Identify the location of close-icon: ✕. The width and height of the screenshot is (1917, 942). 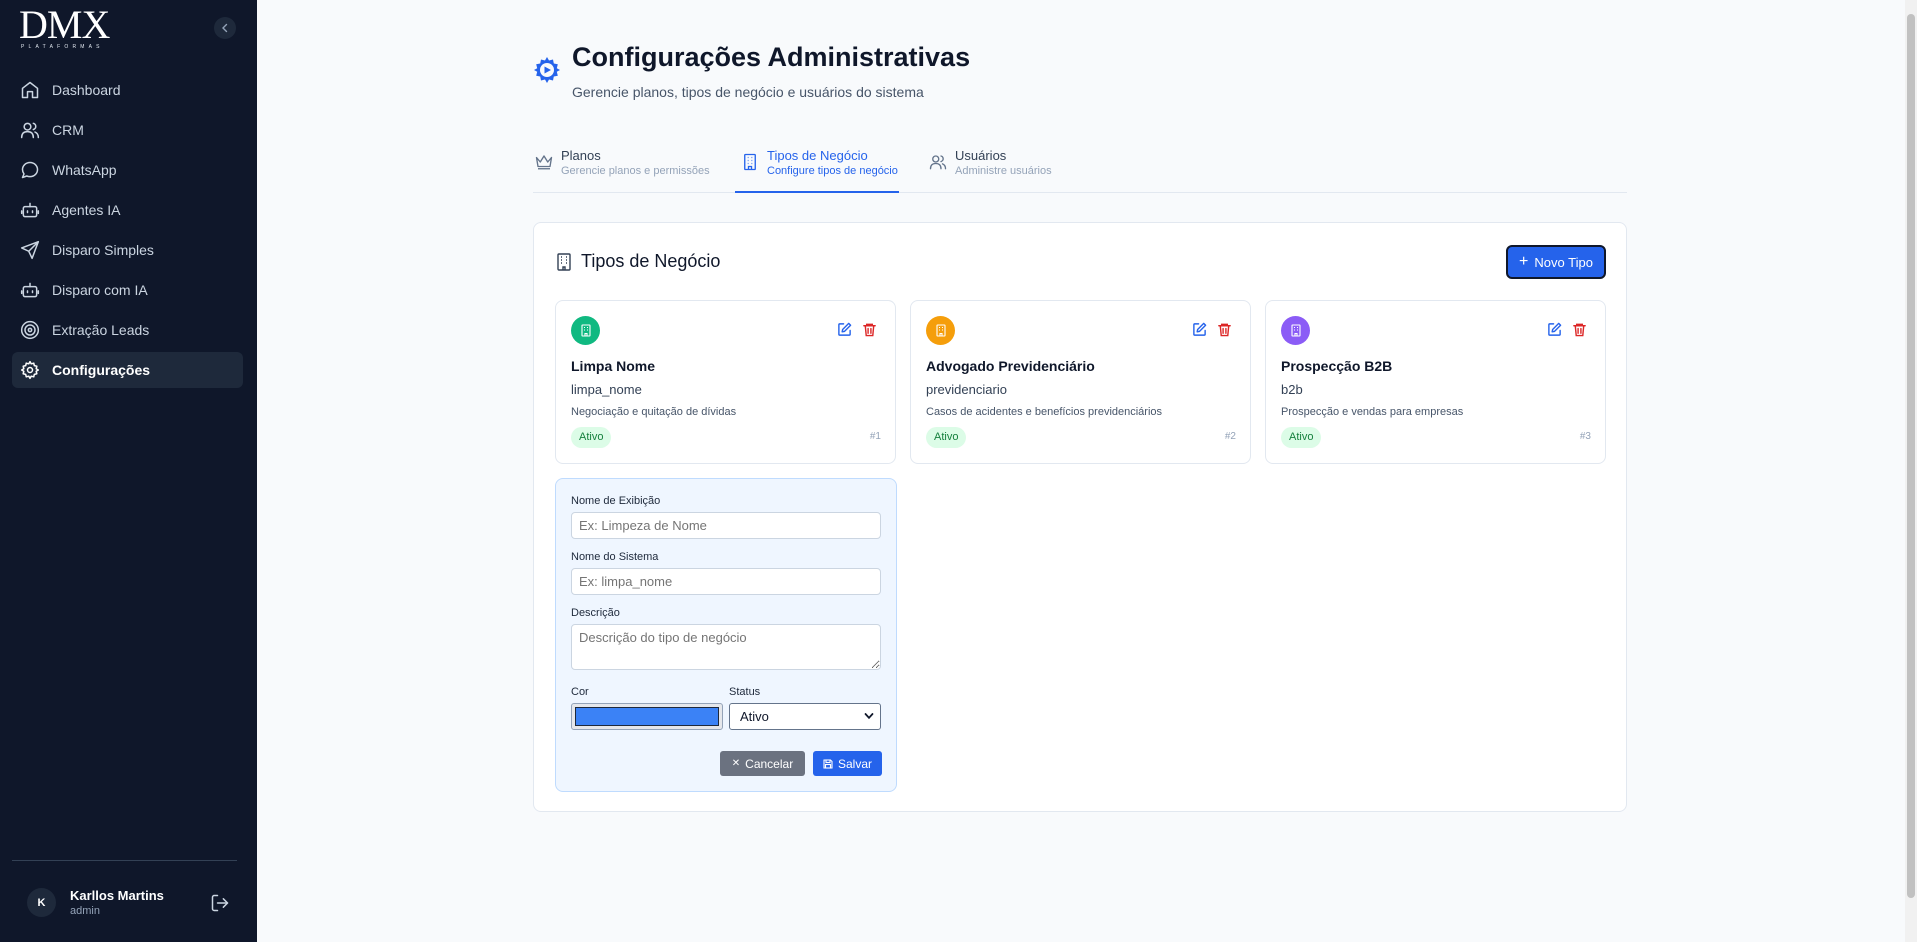
(736, 763).